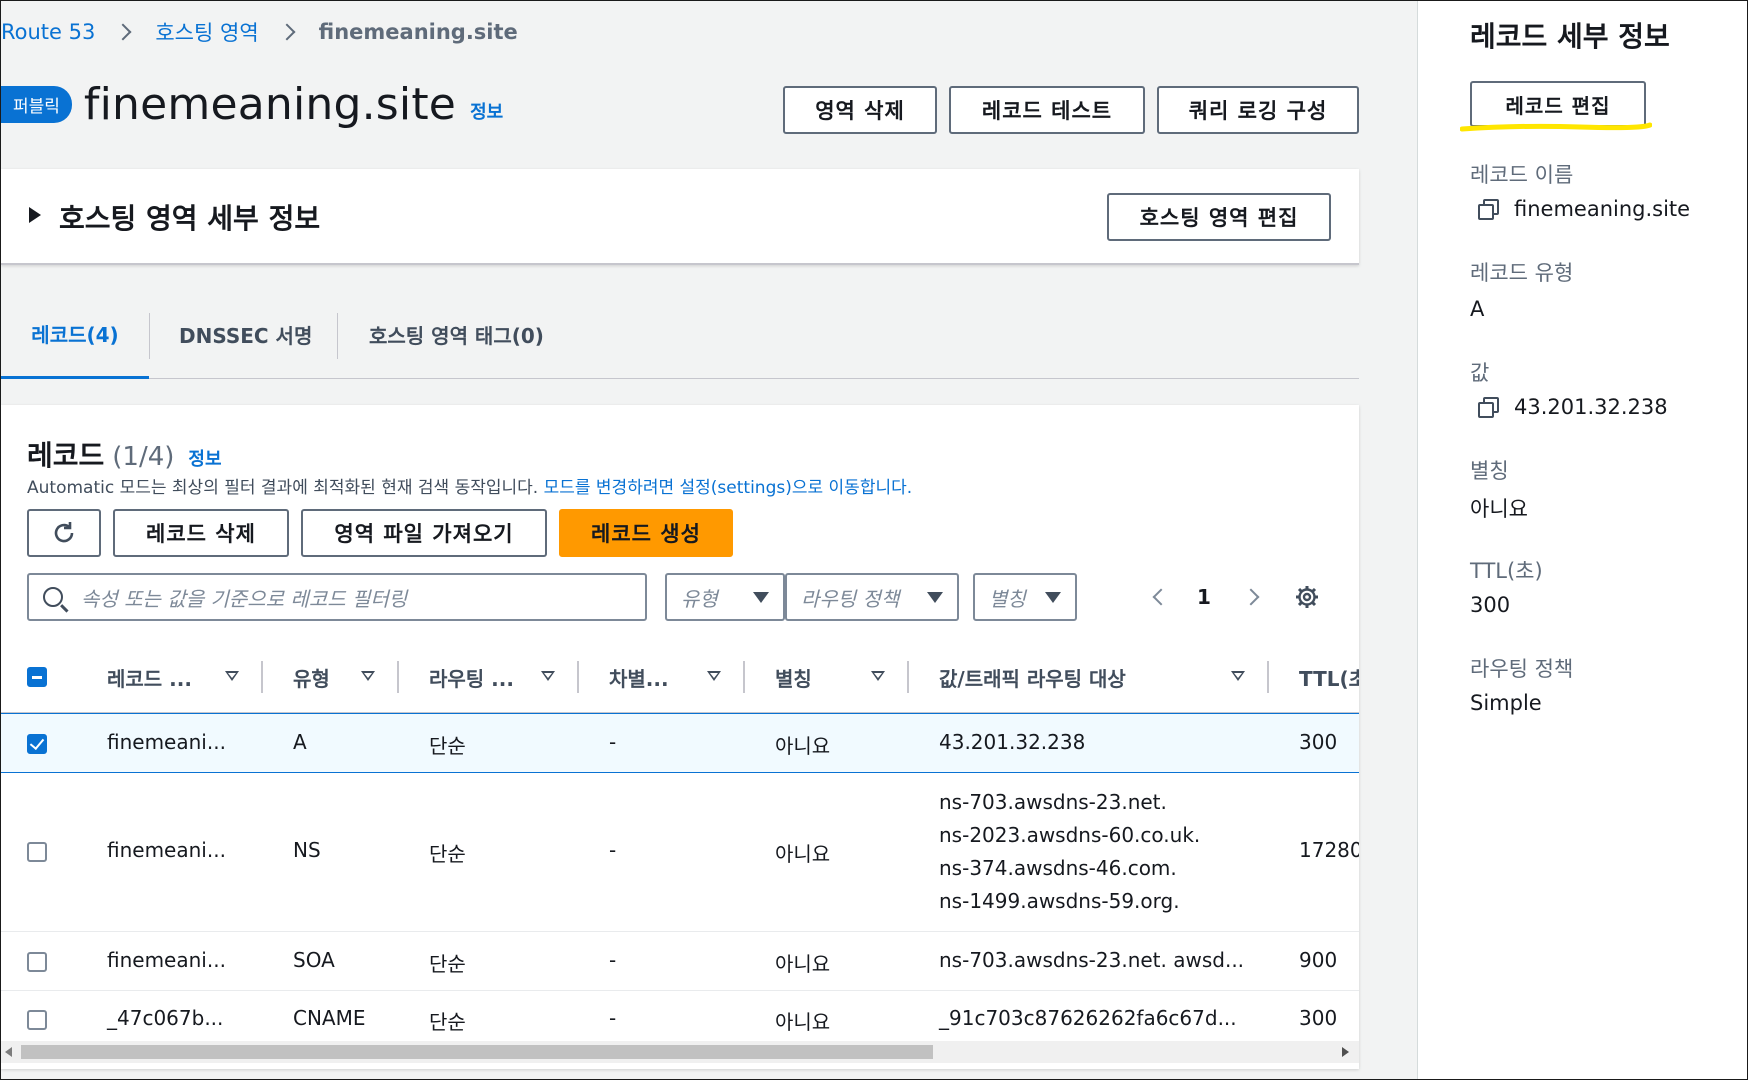  What do you see at coordinates (803, 964) in the screenshot?
I see `cell-alias: 아니요` at bounding box center [803, 964].